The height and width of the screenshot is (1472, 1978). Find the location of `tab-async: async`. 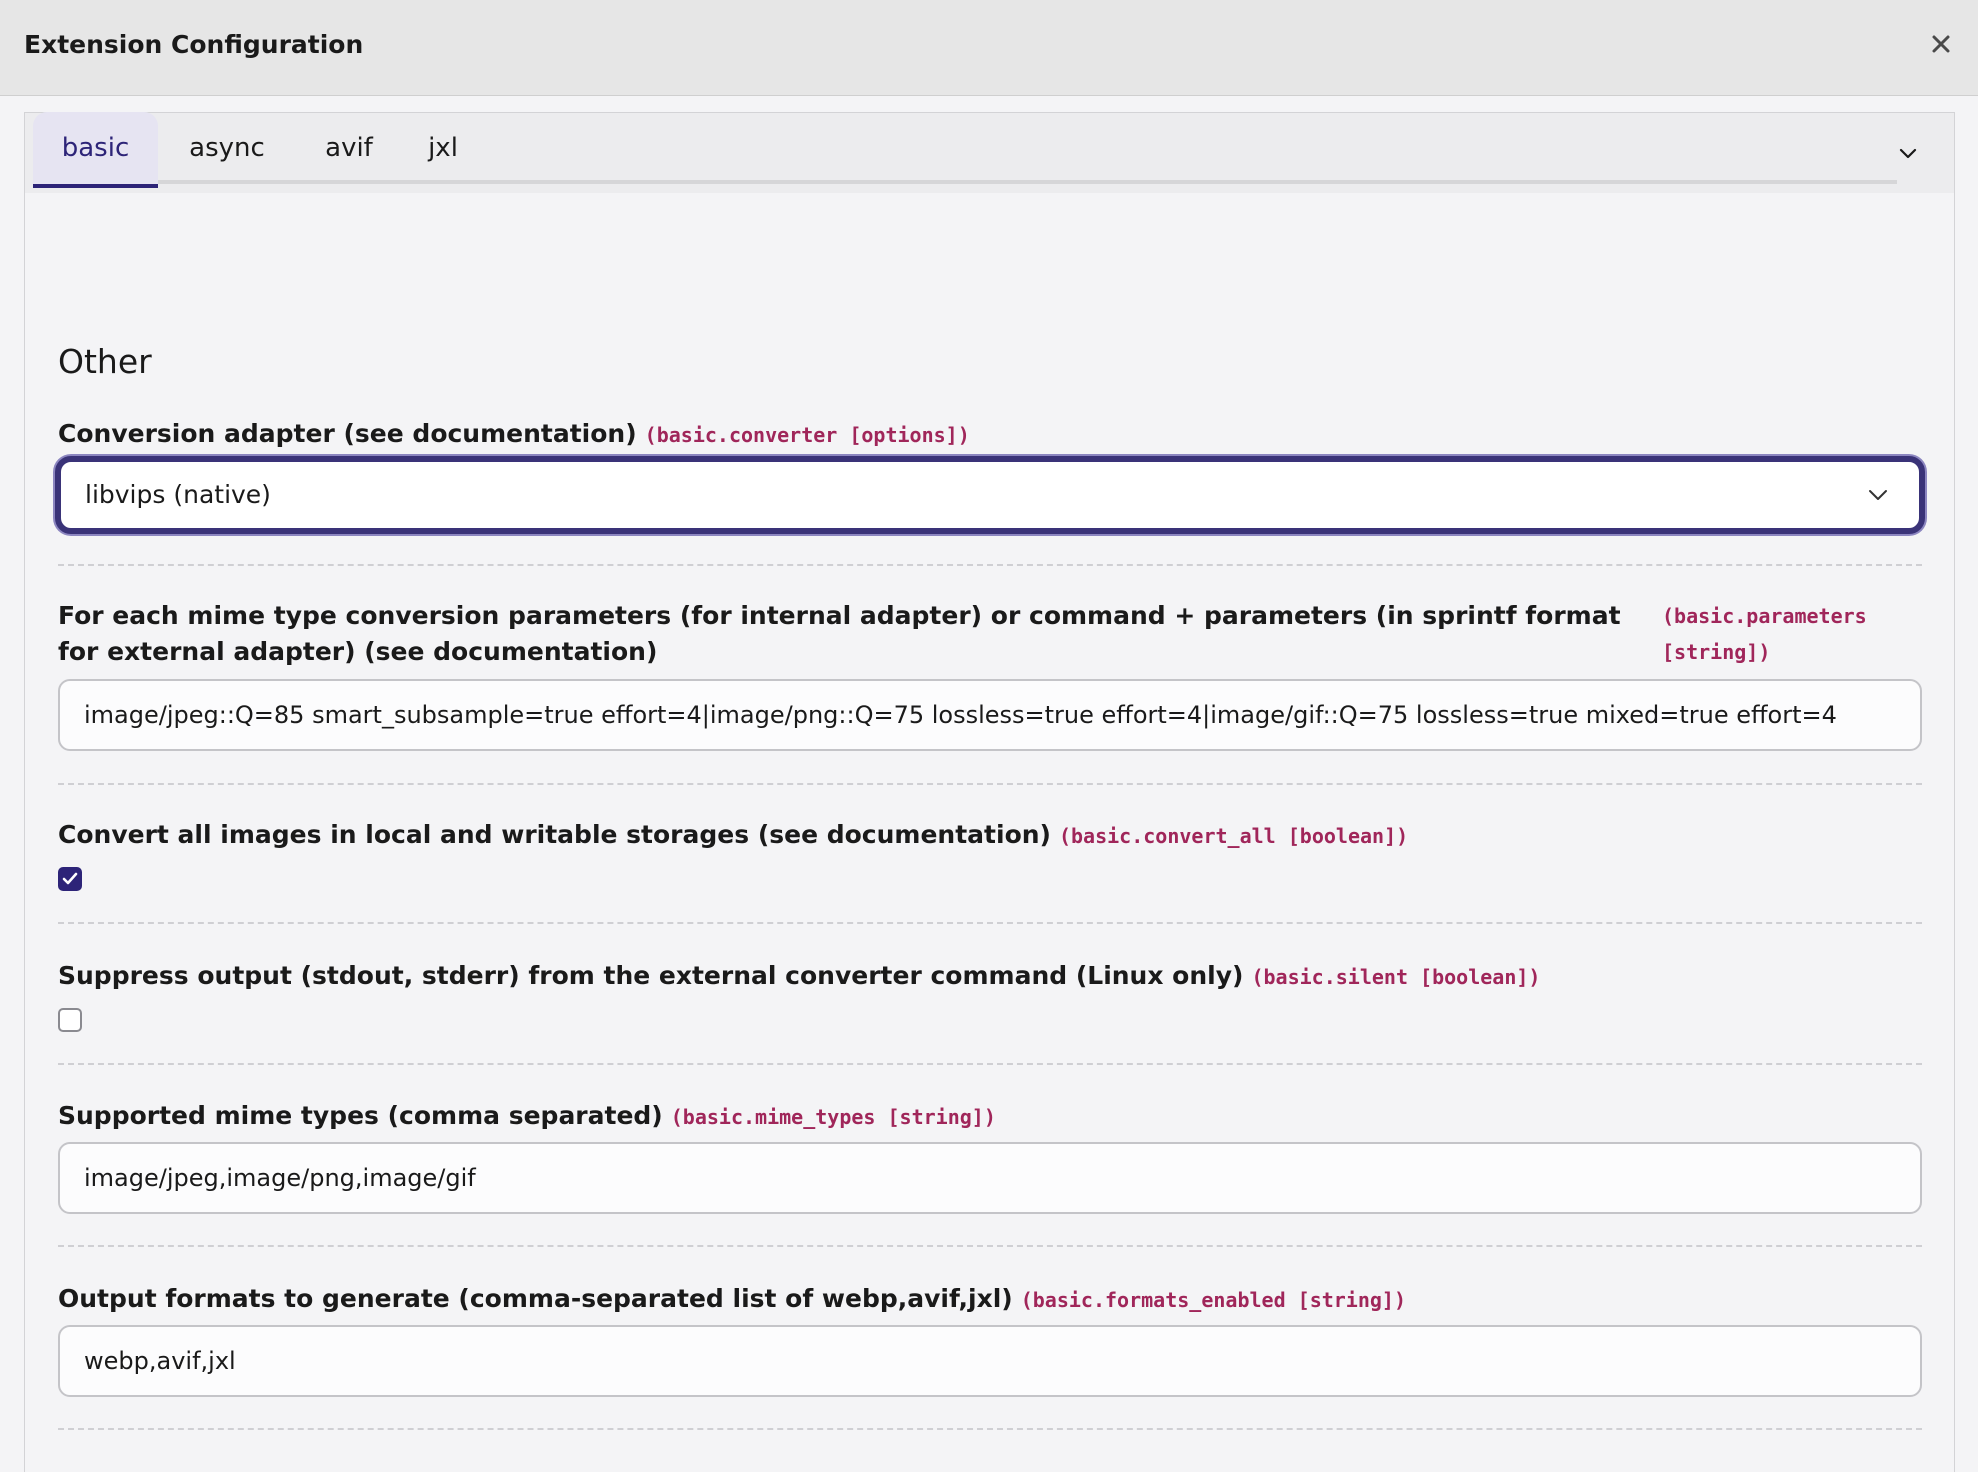

tab-async: async is located at coordinates (227, 148).